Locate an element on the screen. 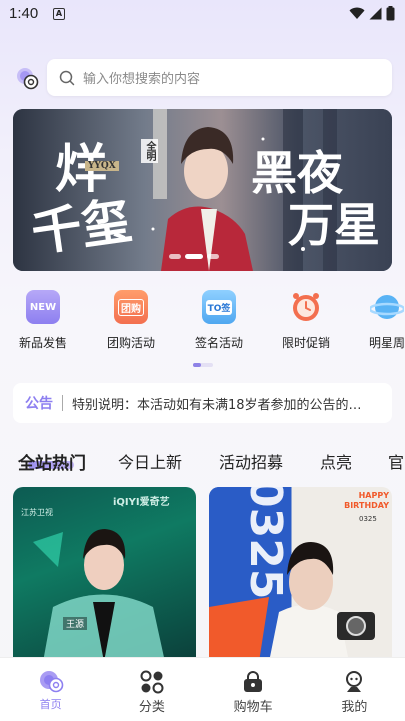  category-signature: TO签 签名活动 is located at coordinates (219, 320).